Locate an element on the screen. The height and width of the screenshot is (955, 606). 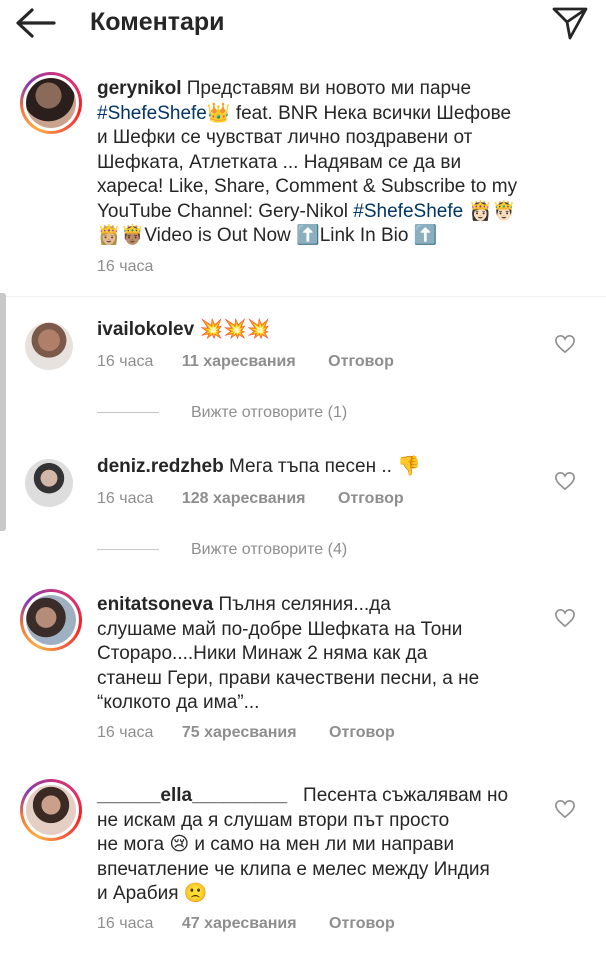
likes-count: 47 харесвания is located at coordinates (239, 923).